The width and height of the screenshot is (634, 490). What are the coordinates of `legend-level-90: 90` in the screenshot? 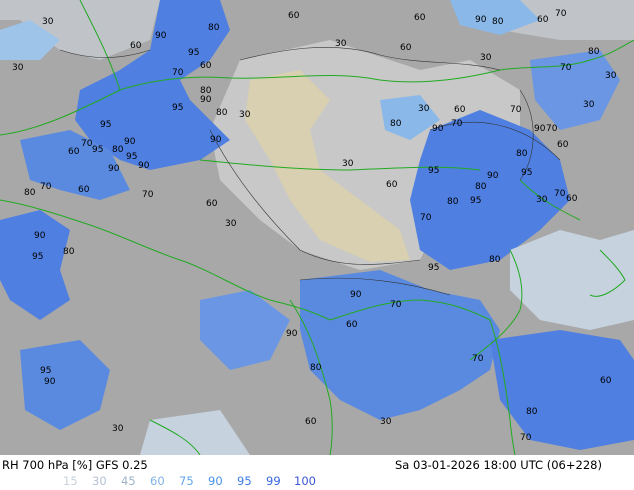 It's located at (215, 481).